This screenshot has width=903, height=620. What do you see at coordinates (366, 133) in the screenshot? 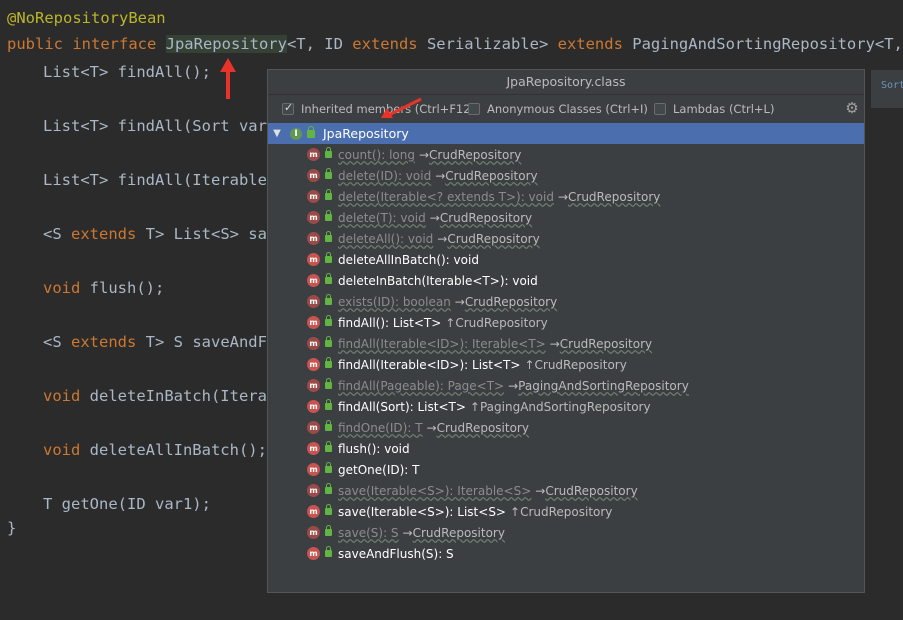
I see `root-label: JpaRepository` at bounding box center [366, 133].